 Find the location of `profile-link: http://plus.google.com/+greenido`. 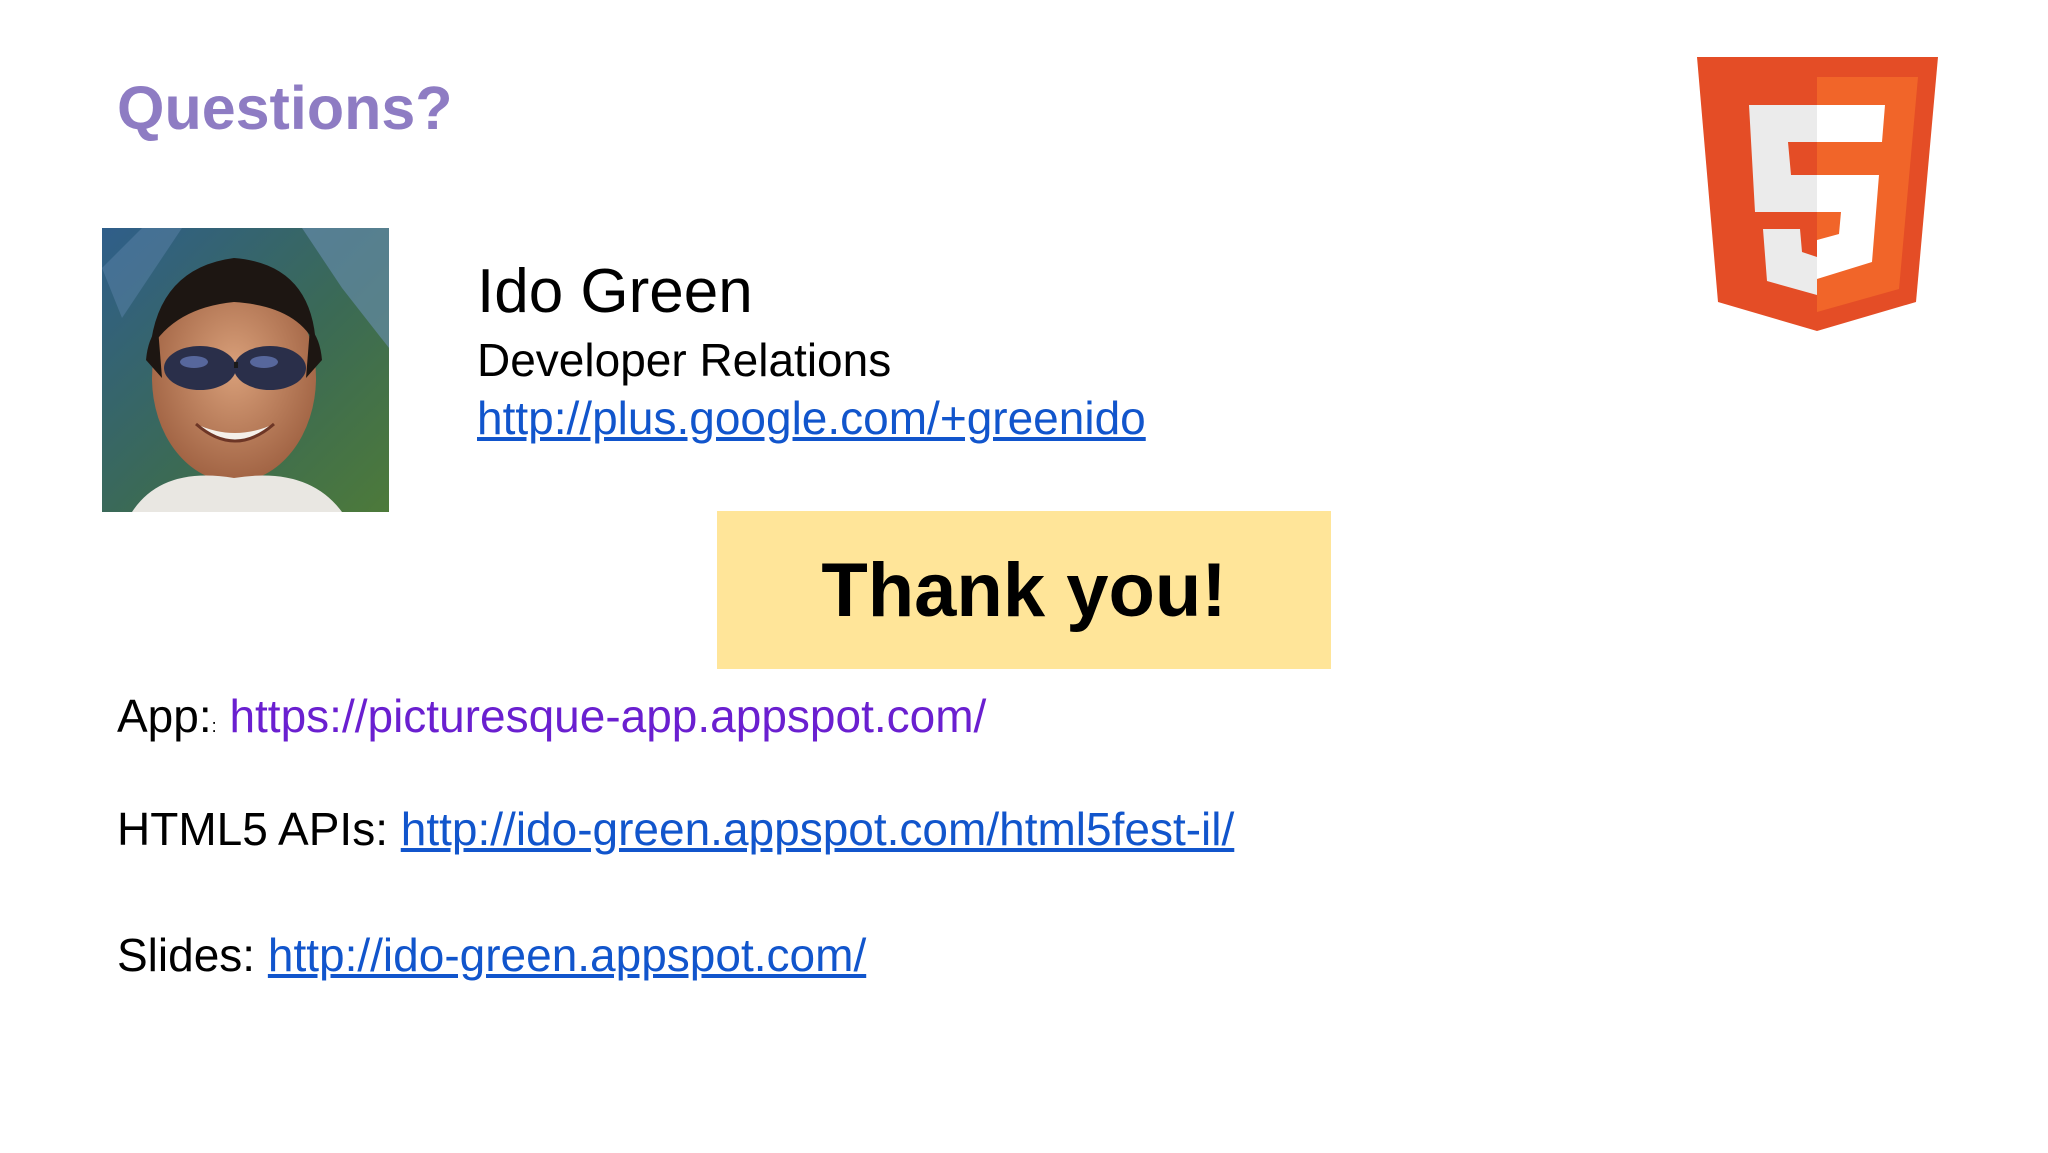

profile-link: http://plus.google.com/+greenido is located at coordinates (811, 418).